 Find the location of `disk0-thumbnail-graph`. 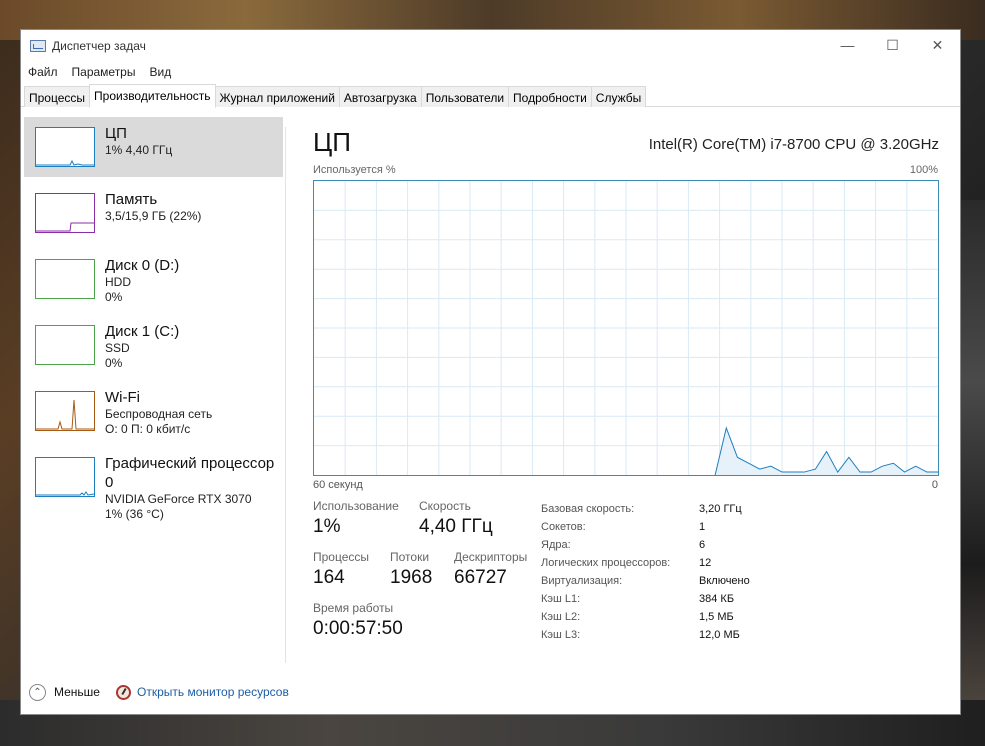

disk0-thumbnail-graph is located at coordinates (65, 279).